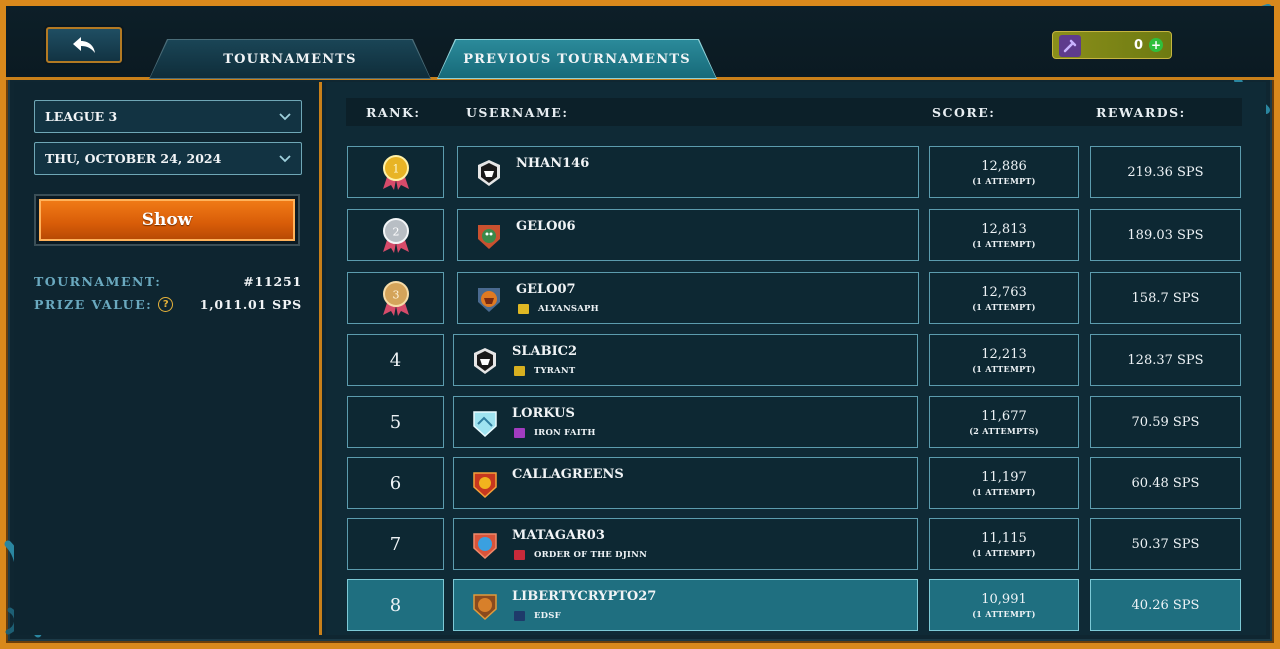  What do you see at coordinates (1165, 298) in the screenshot?
I see `reward-cell: 158.7 SPS` at bounding box center [1165, 298].